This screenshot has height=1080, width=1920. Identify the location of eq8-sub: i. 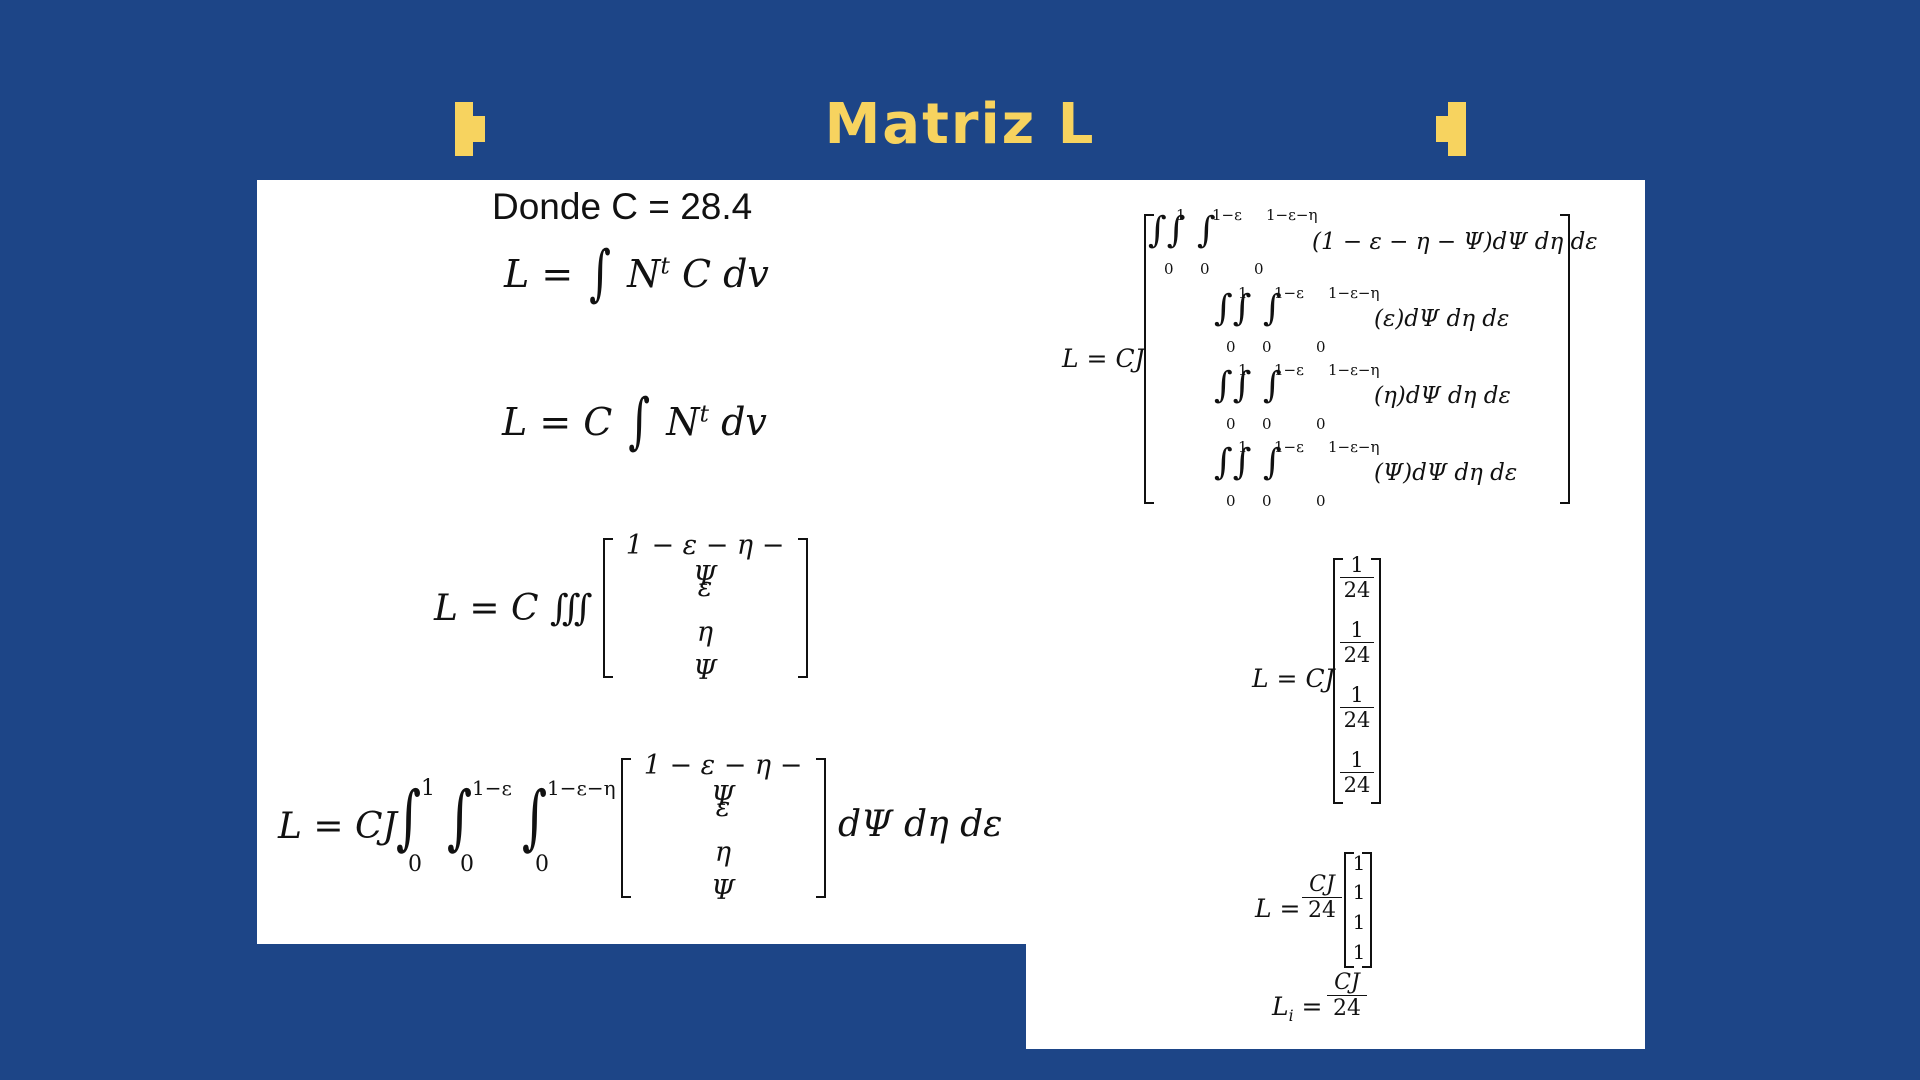
(1291, 1016).